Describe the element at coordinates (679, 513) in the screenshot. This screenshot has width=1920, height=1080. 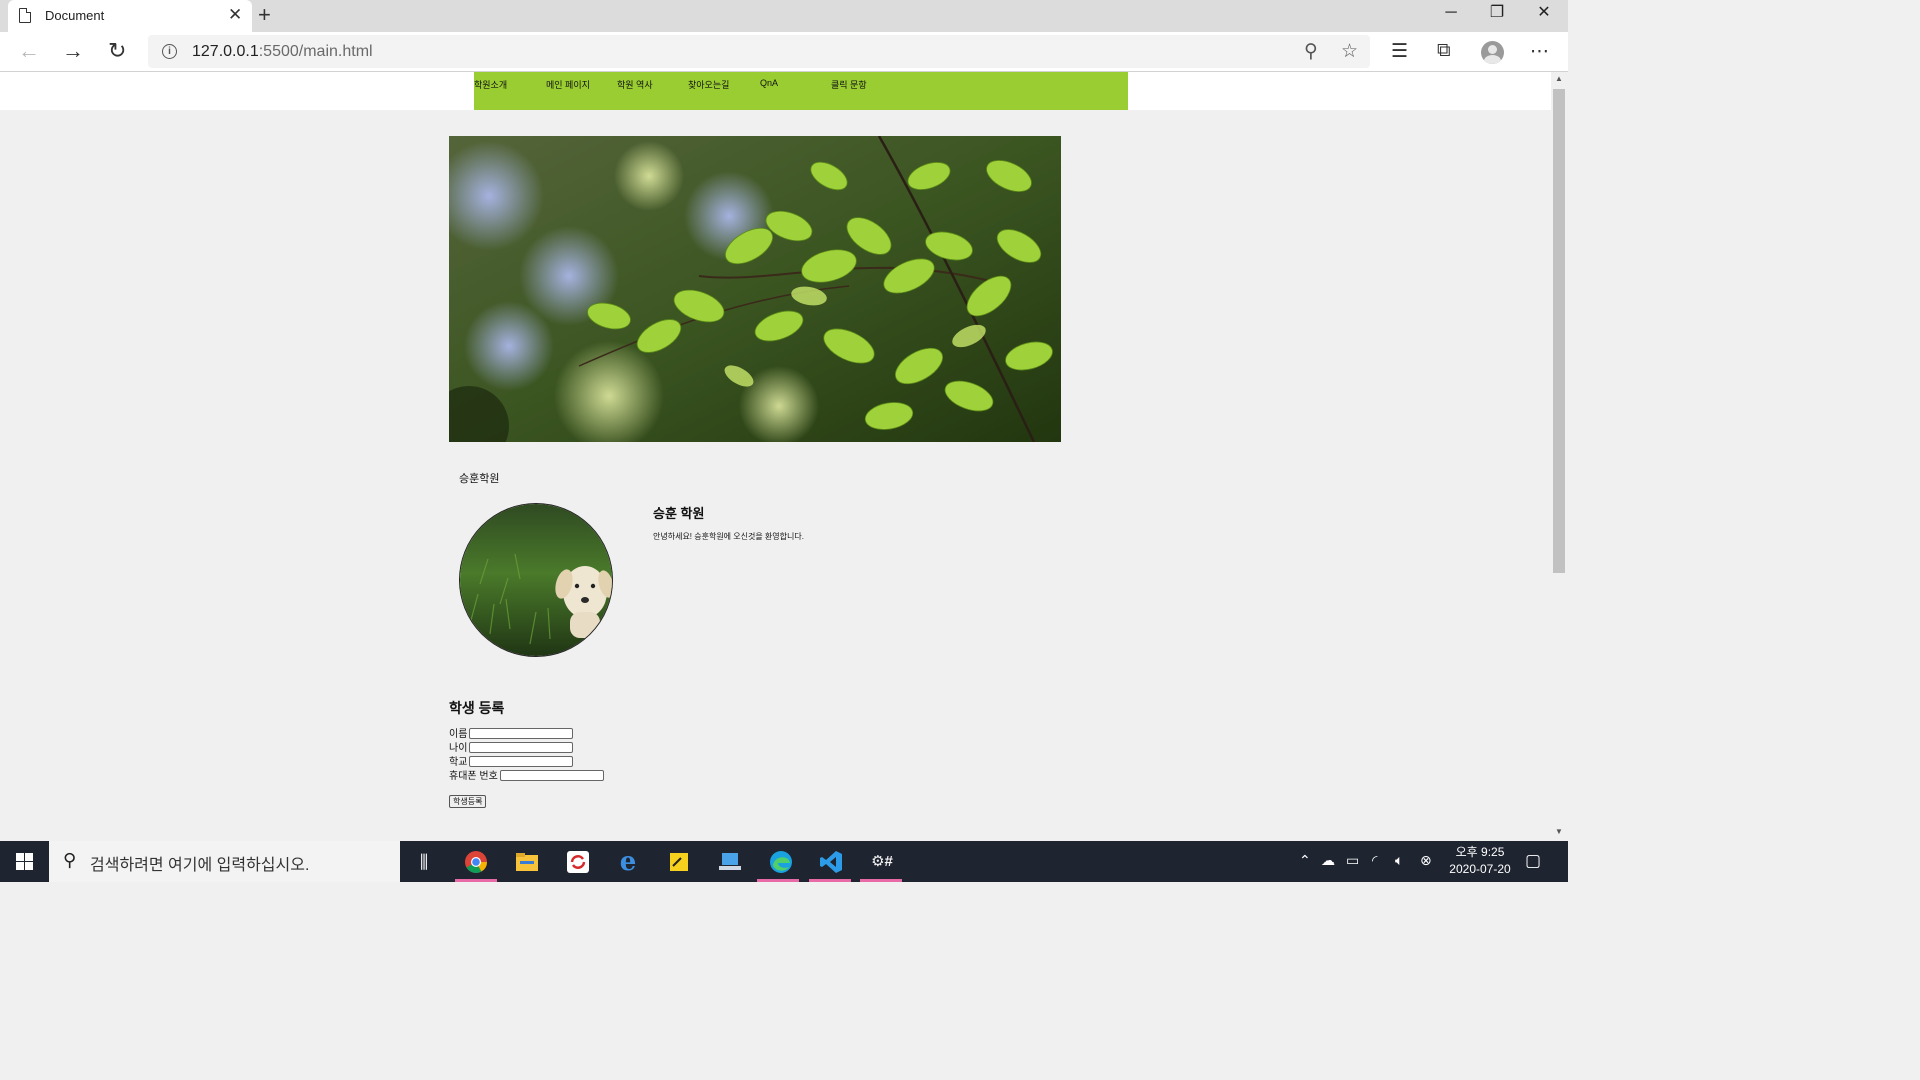
I see `intro-title: 승훈 학원` at that location.